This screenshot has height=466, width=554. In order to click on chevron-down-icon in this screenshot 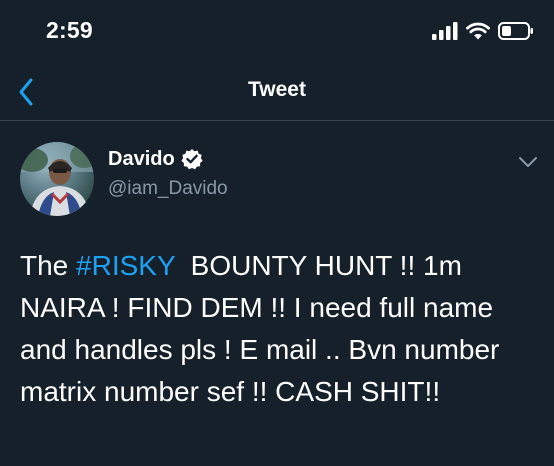, I will do `click(528, 162)`.